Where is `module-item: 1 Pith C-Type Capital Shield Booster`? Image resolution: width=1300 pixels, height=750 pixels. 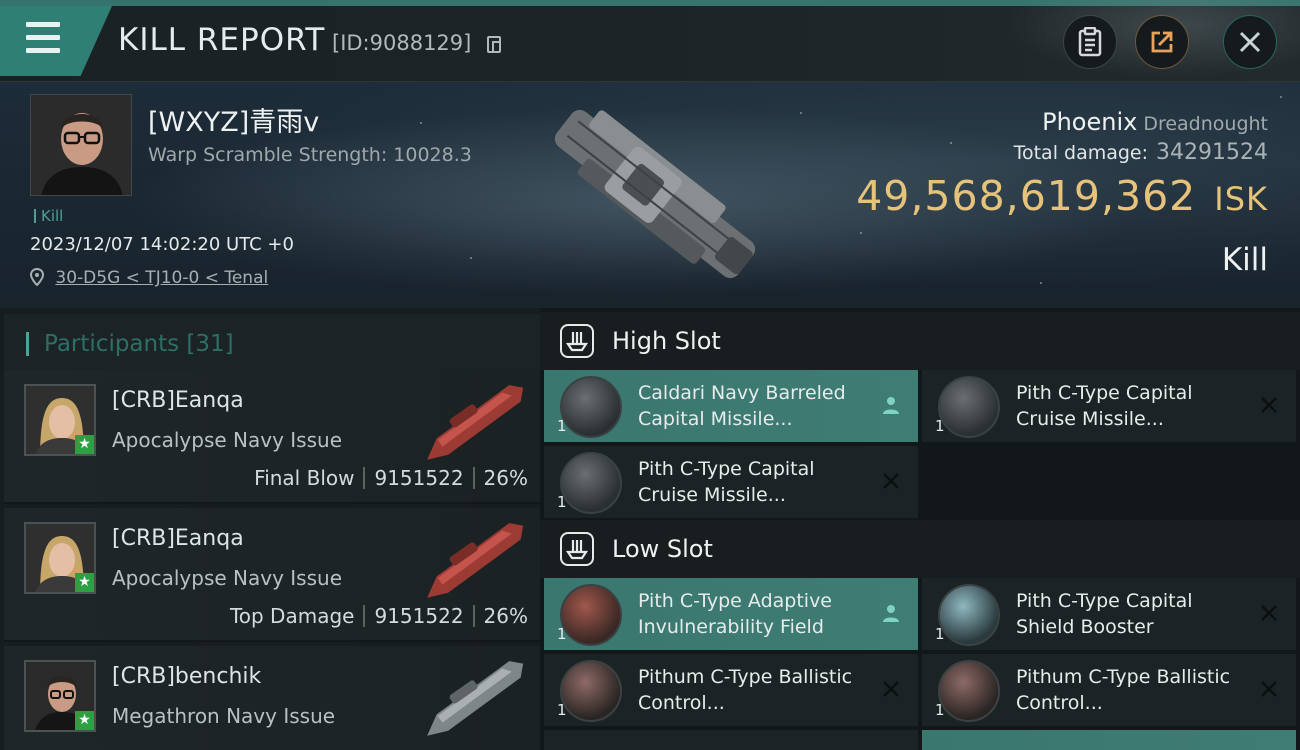 module-item: 1 Pith C-Type Capital Shield Booster is located at coordinates (1109, 614).